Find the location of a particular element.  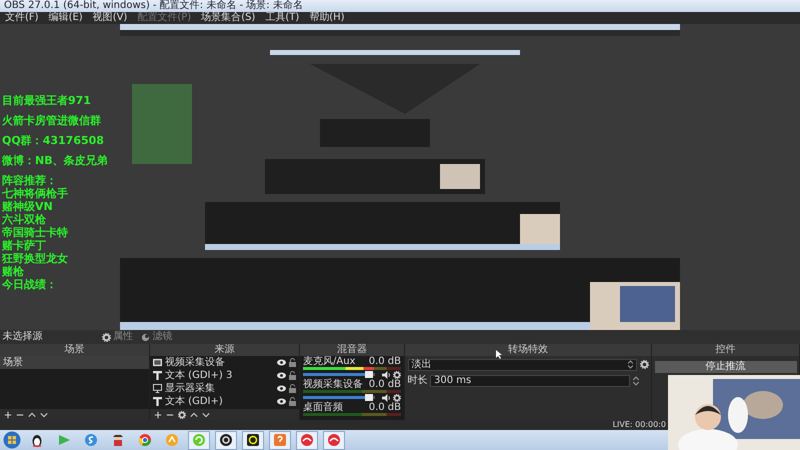

menu-item: 编辑(E) is located at coordinates (66, 18).